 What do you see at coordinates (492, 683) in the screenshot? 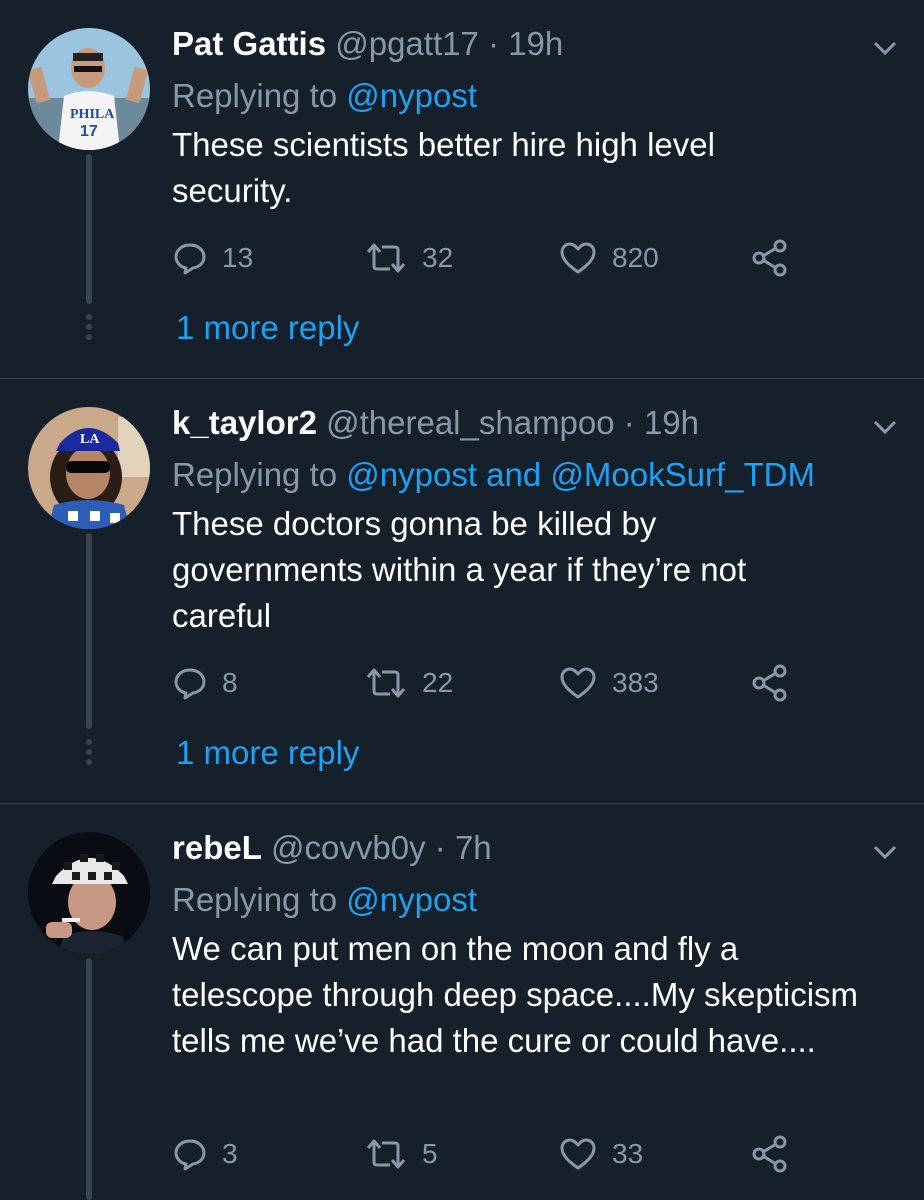
I see `tweet-actions: 8 22 383` at bounding box center [492, 683].